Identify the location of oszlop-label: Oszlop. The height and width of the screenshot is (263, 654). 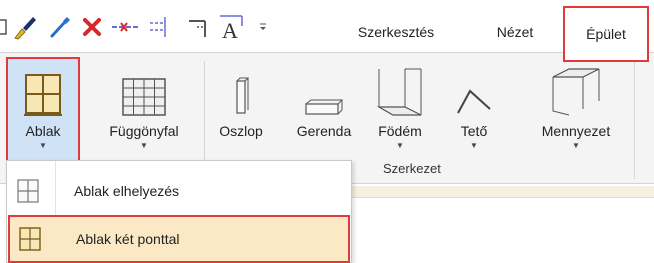
(241, 131).